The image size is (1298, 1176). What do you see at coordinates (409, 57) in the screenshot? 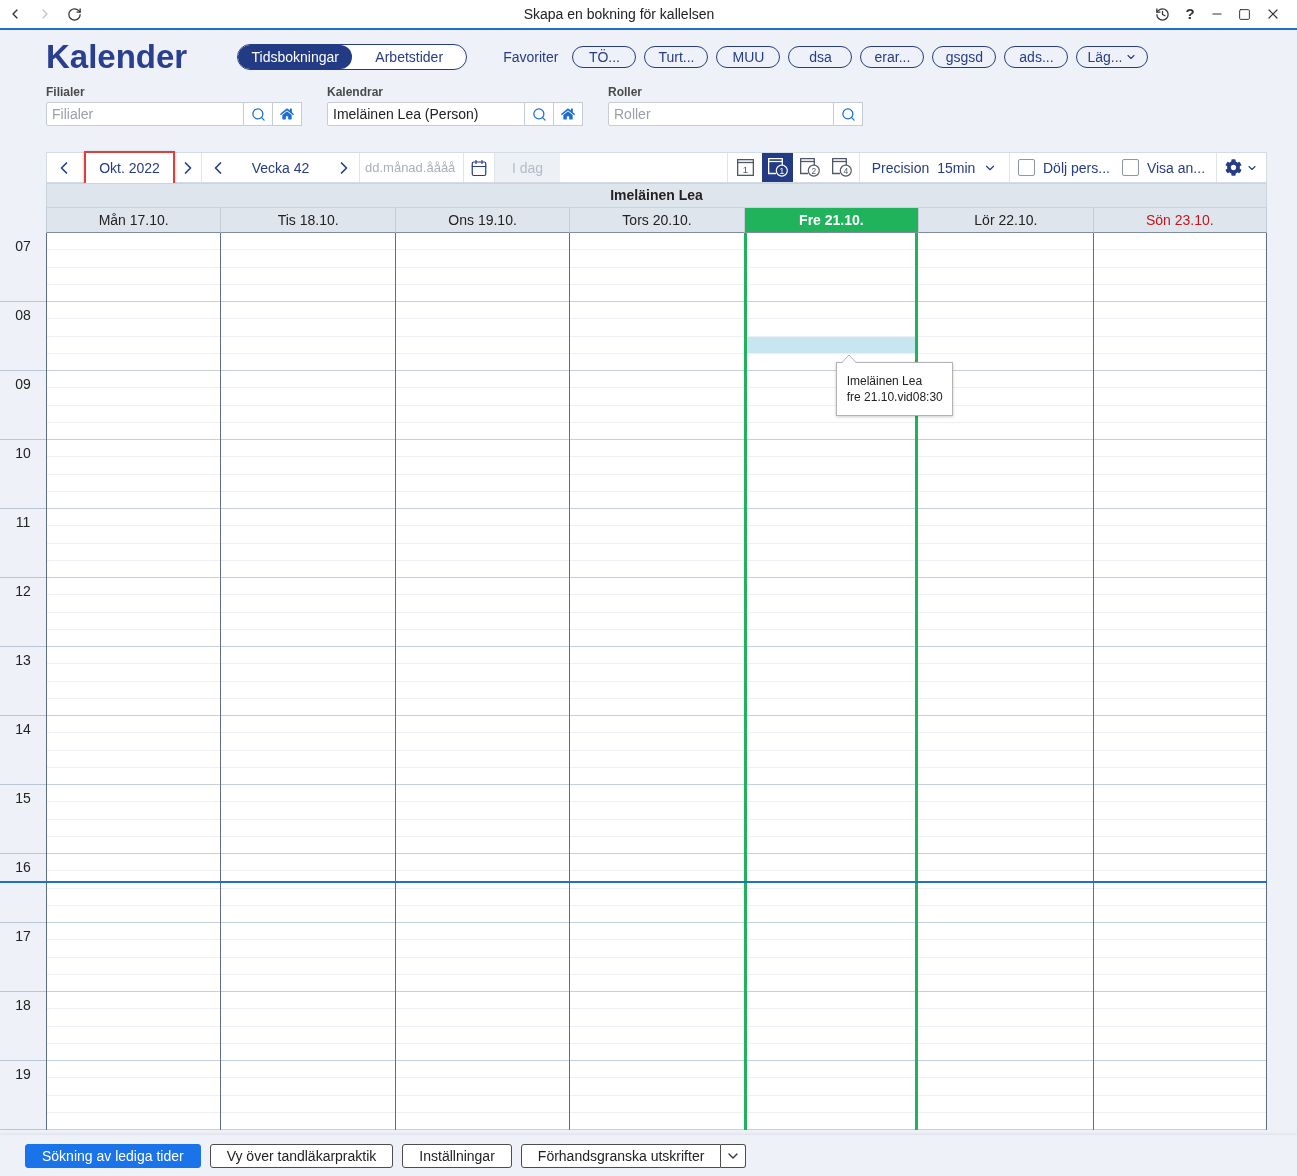
I see `mode-tab: Arbetstider` at bounding box center [409, 57].